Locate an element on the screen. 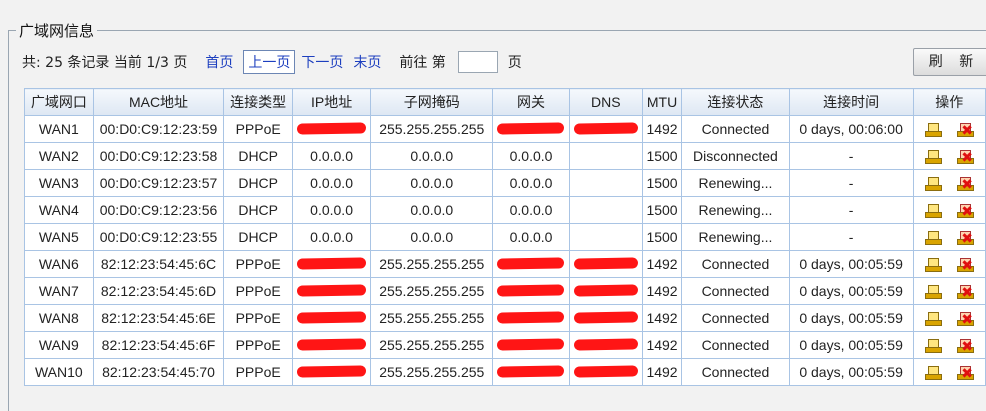 The width and height of the screenshot is (986, 411). status-cell: Disconnected is located at coordinates (735, 156).